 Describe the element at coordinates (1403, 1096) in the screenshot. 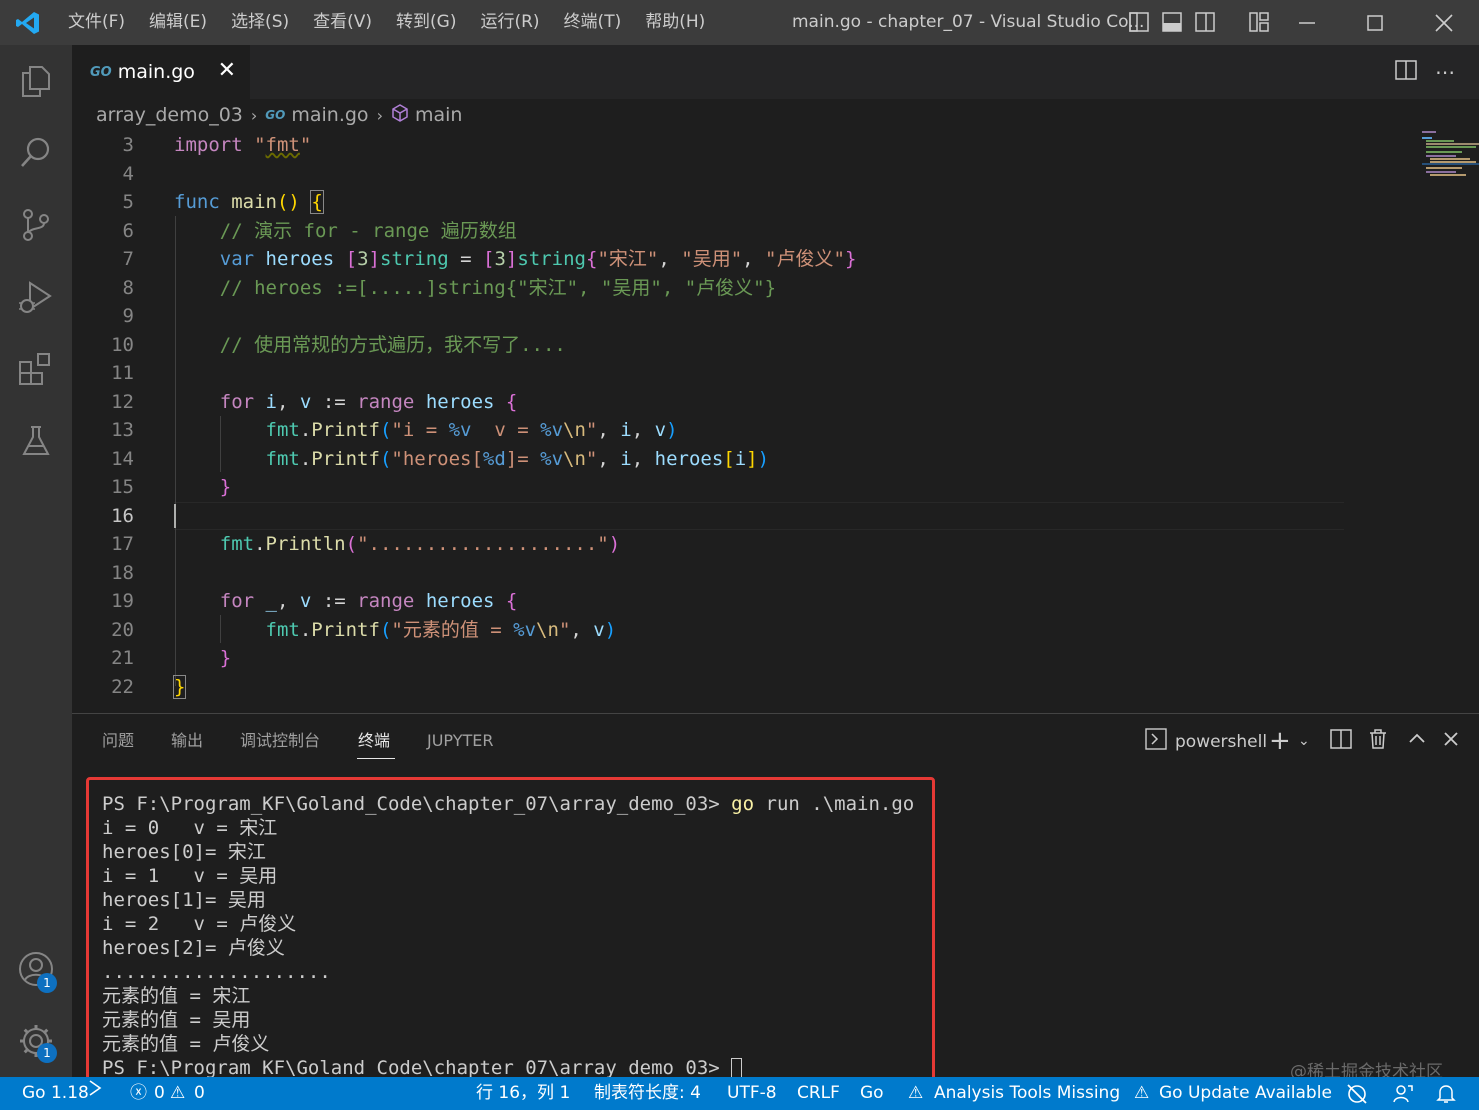

I see `feedback-icon` at that location.